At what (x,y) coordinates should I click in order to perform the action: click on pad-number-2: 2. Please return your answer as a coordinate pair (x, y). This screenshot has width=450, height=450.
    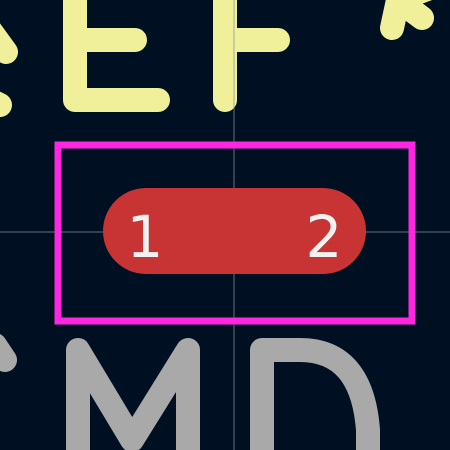
    Looking at the image, I should click on (324, 237).